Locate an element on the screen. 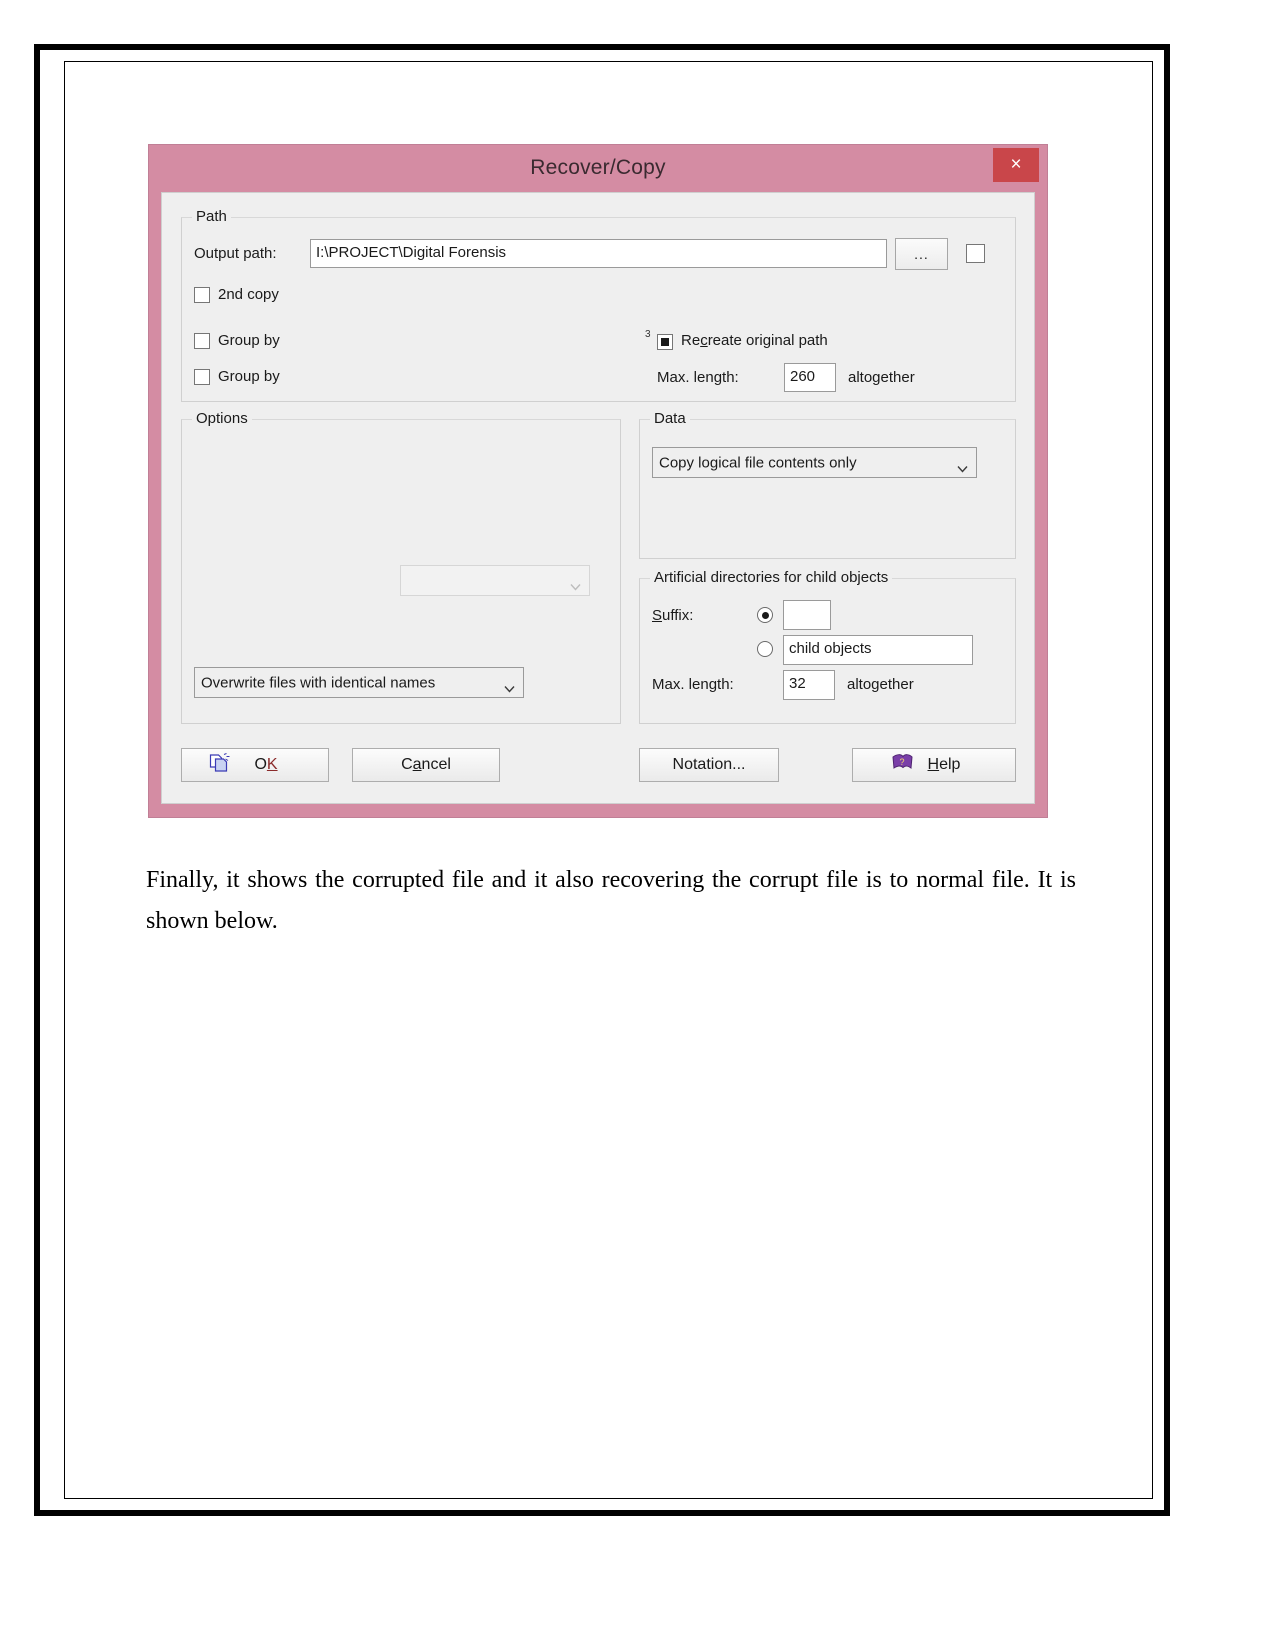 The height and width of the screenshot is (1650, 1275). output-path-label: Output path: is located at coordinates (235, 253).